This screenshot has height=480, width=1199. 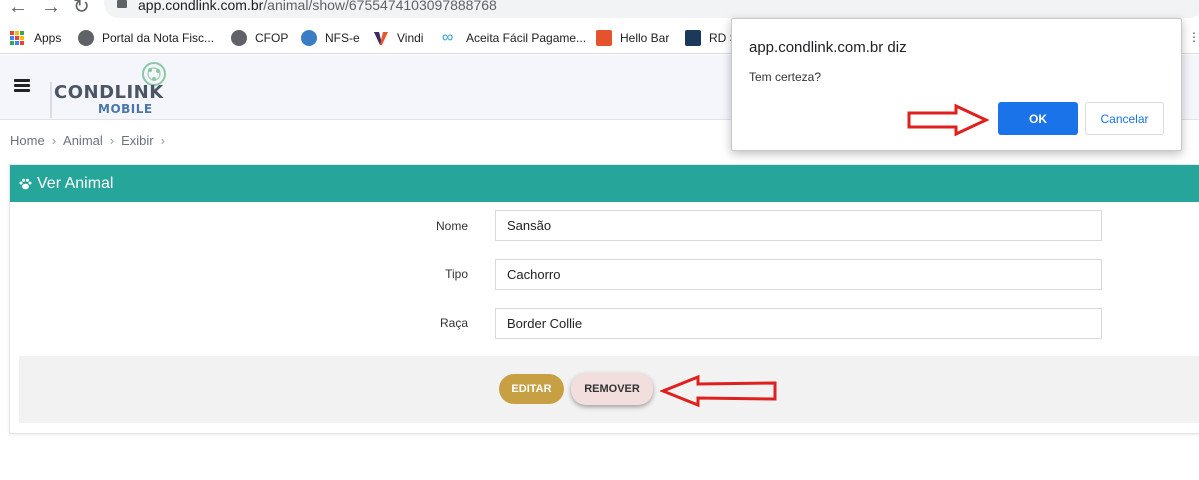 I want to click on paw-icon, so click(x=25, y=183).